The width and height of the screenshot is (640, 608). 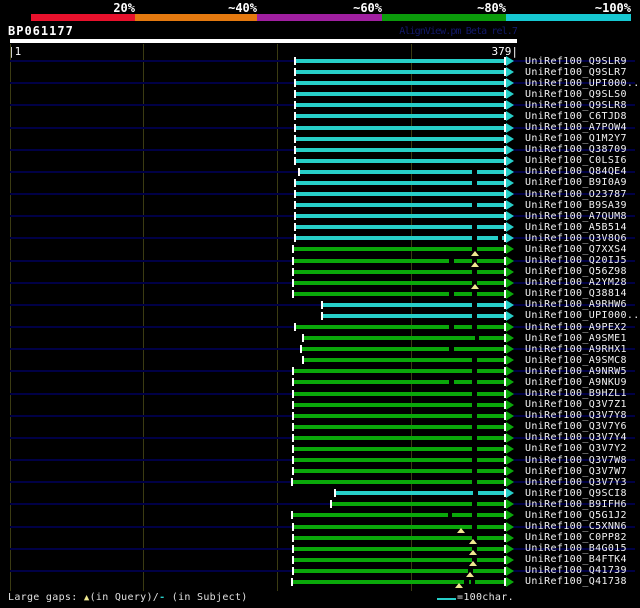 I want to click on hit-label: UniRef100_Q3V7Y4, so click(x=582, y=437).